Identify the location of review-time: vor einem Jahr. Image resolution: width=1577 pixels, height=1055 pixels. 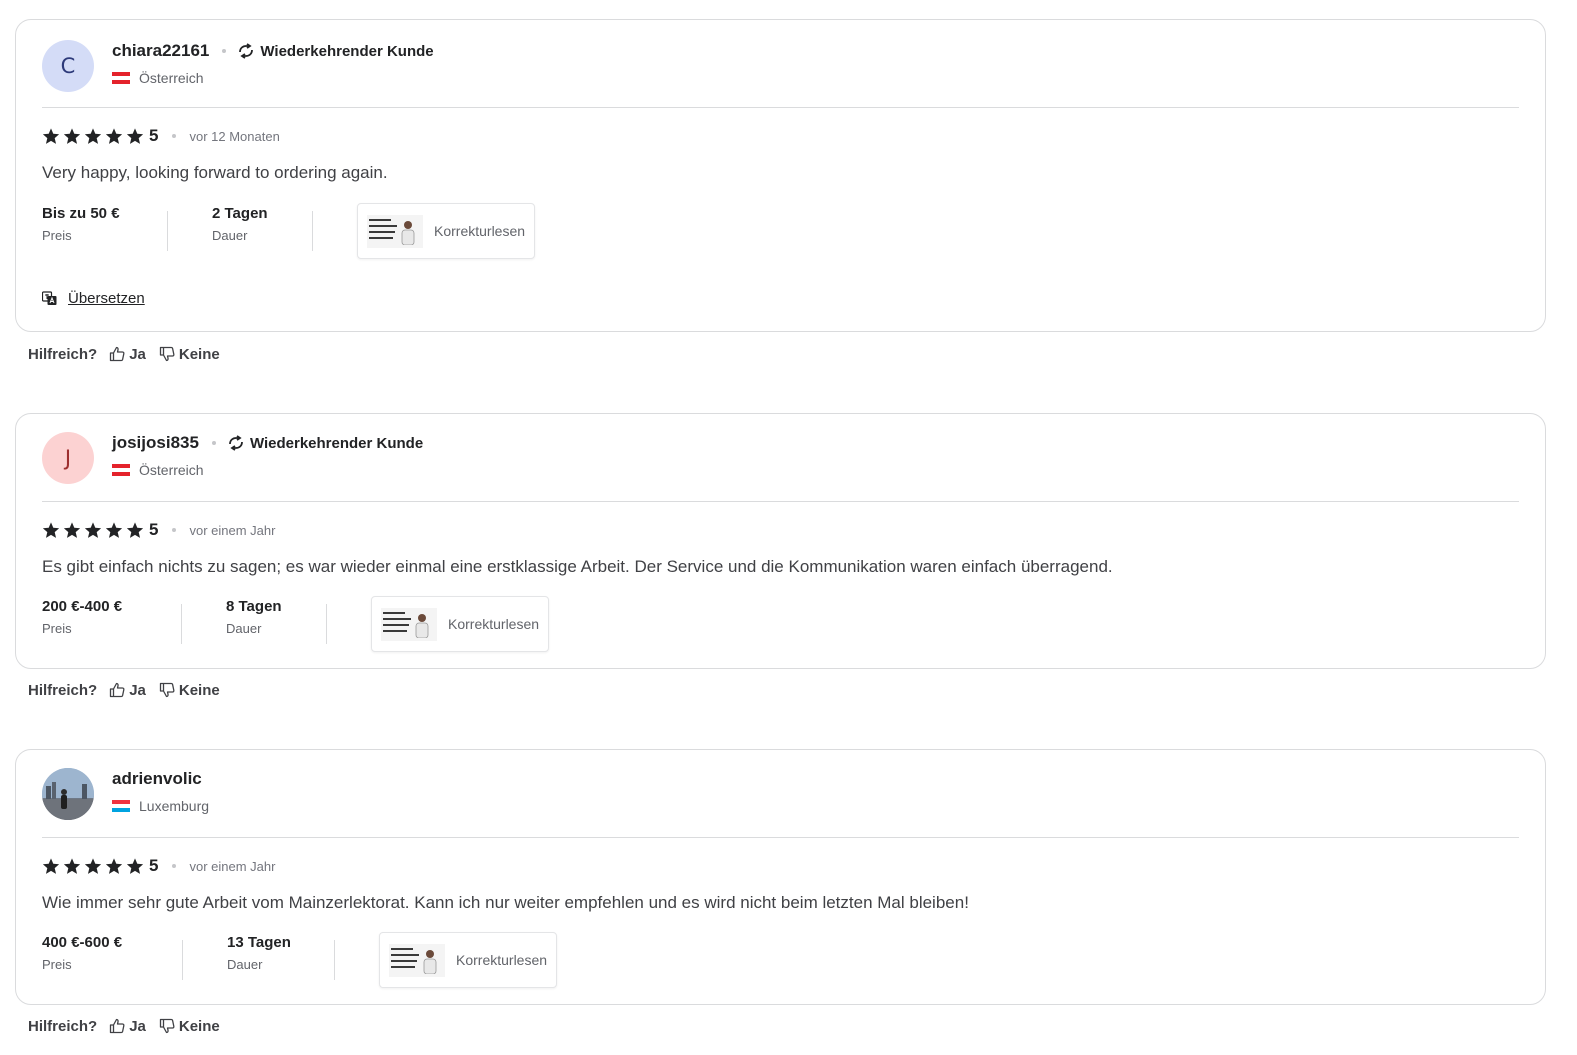
(232, 866).